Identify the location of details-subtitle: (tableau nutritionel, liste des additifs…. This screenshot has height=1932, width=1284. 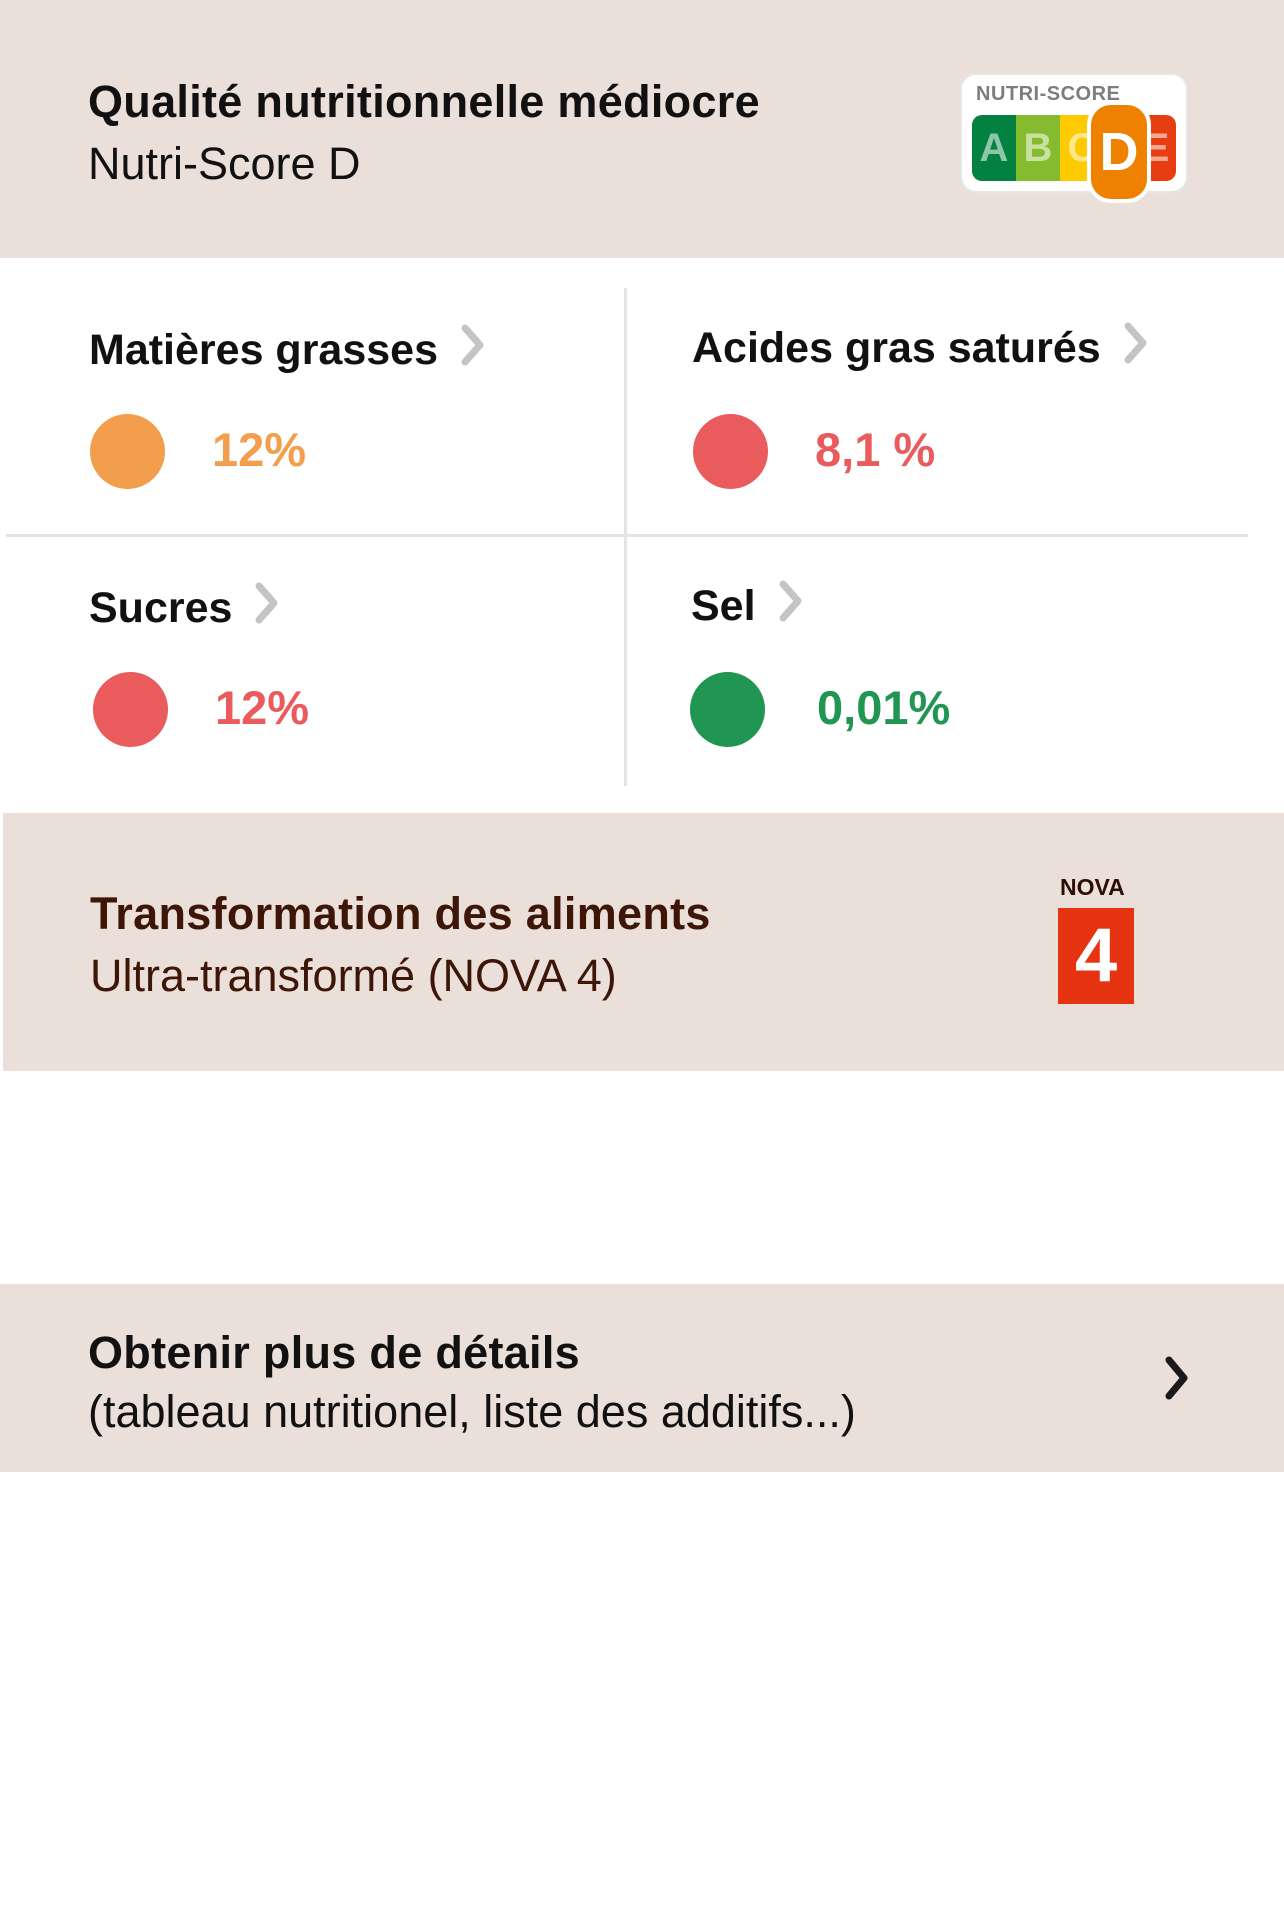
(472, 1411).